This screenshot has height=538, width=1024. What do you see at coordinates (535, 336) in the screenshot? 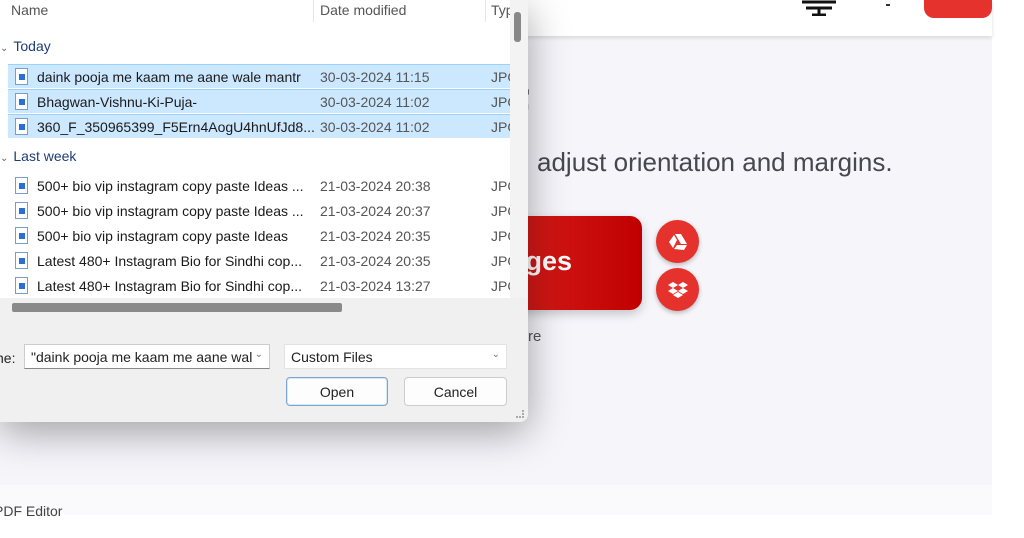
I see `hint-text: re` at bounding box center [535, 336].